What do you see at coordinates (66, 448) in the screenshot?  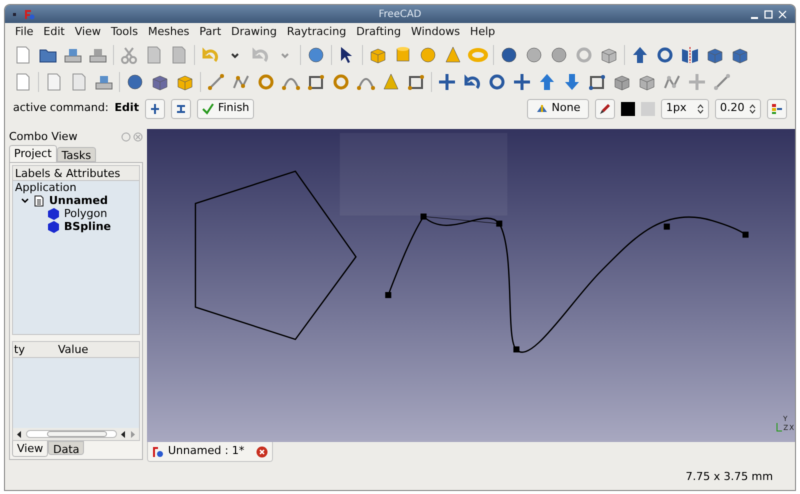 I see `panel-tab: Data` at bounding box center [66, 448].